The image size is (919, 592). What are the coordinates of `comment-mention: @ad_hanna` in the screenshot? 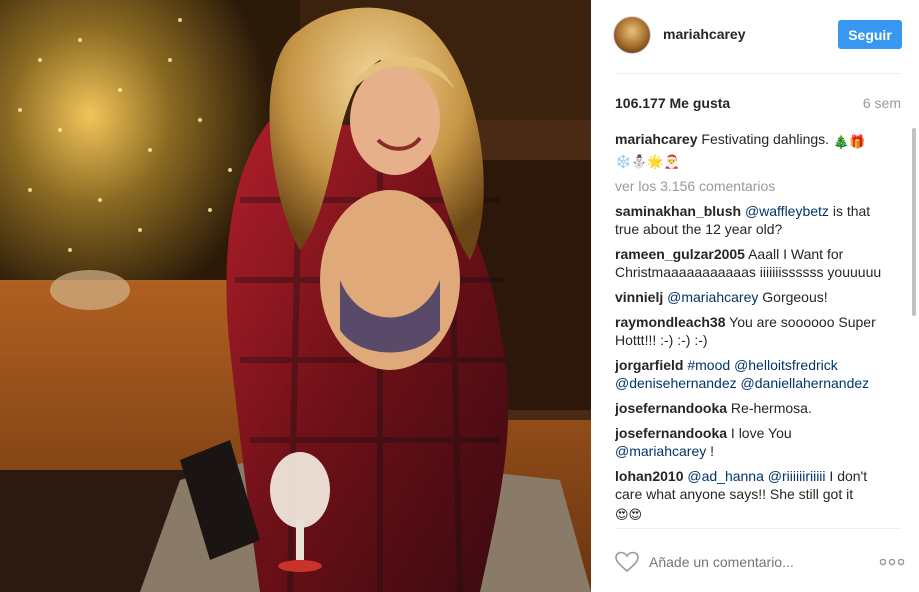 It's located at (725, 476).